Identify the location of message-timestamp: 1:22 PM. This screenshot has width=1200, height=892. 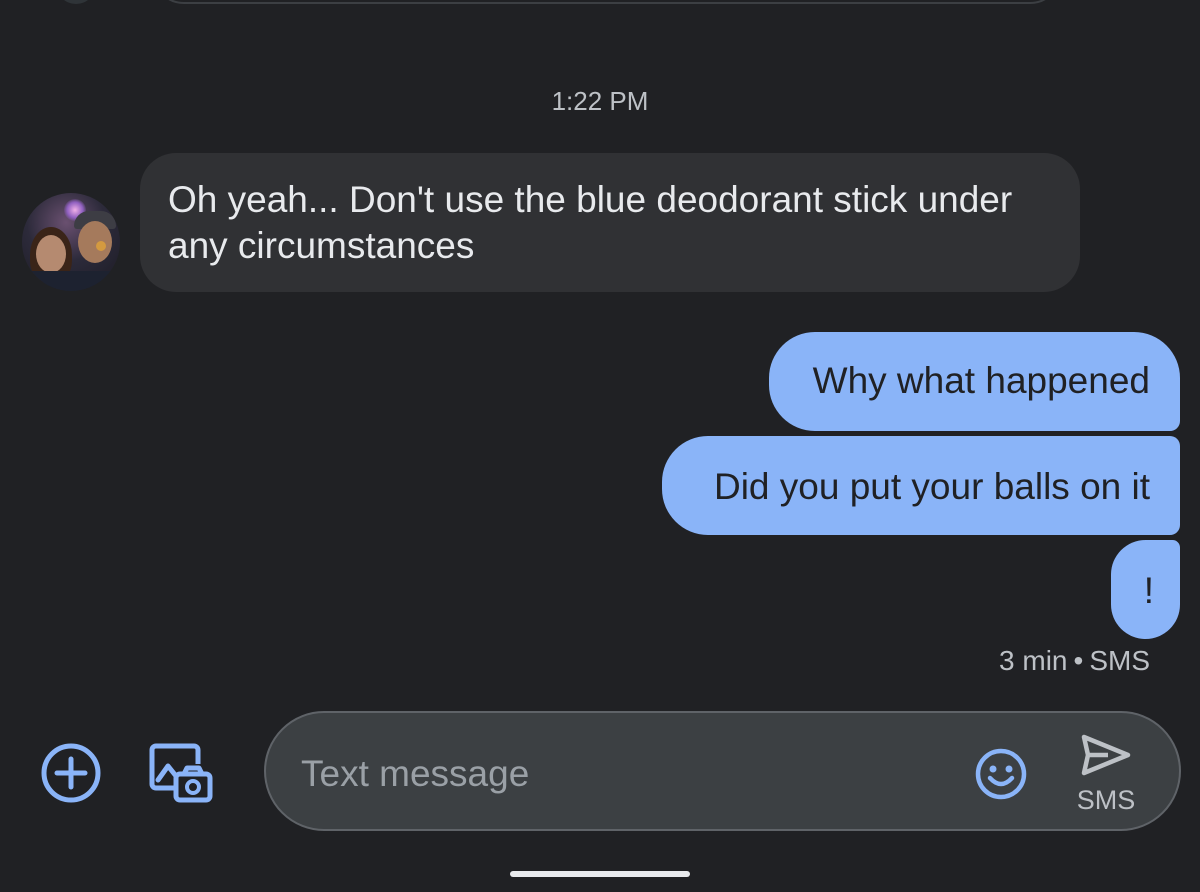
(600, 101).